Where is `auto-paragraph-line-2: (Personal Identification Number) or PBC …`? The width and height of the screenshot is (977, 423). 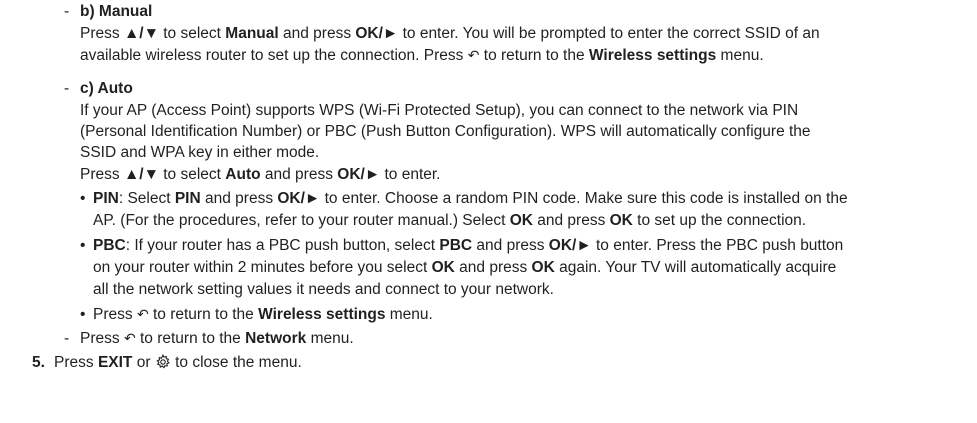
auto-paragraph-line-2: (Personal Identification Number) or PBC … is located at coordinates (445, 131).